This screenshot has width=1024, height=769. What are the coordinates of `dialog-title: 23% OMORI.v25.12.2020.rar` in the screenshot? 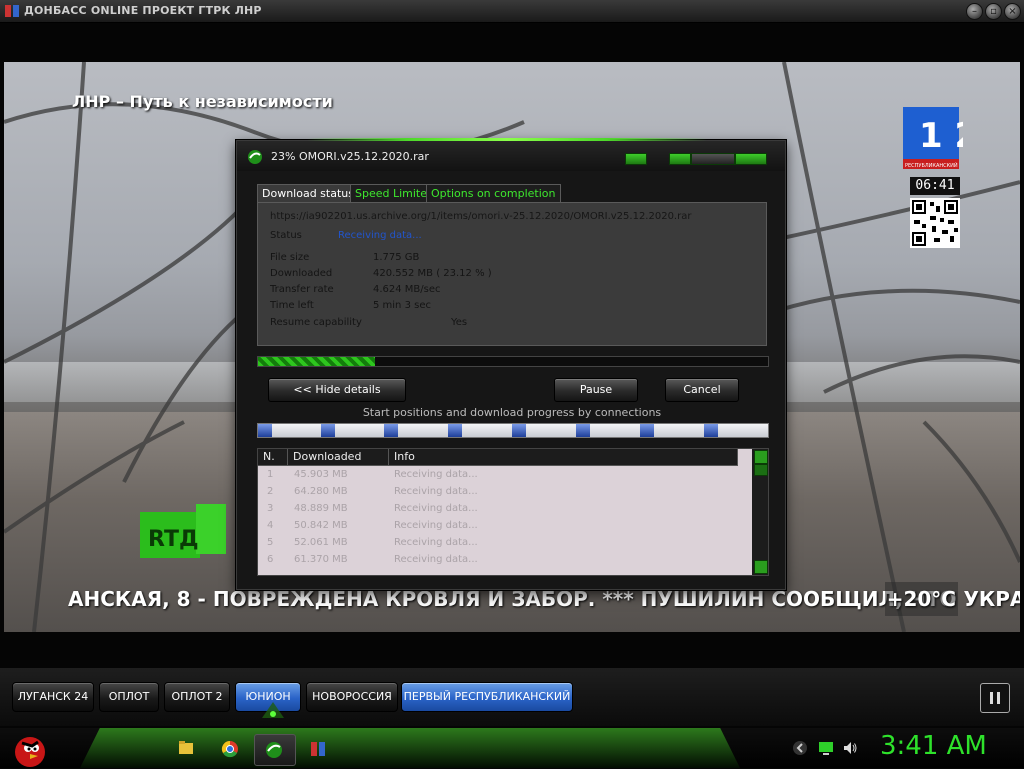 It's located at (350, 156).